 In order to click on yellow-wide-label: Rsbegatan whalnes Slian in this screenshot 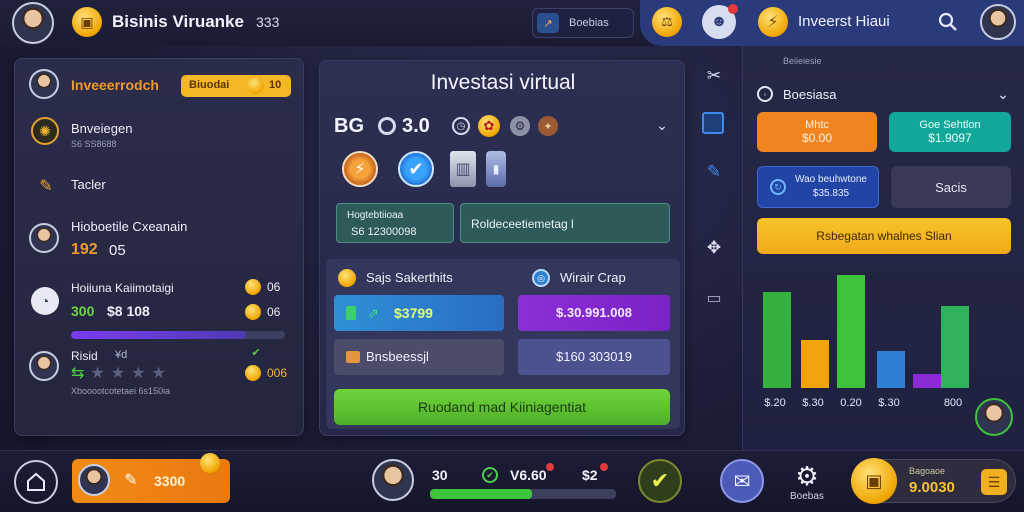, I will do `click(884, 236)`.